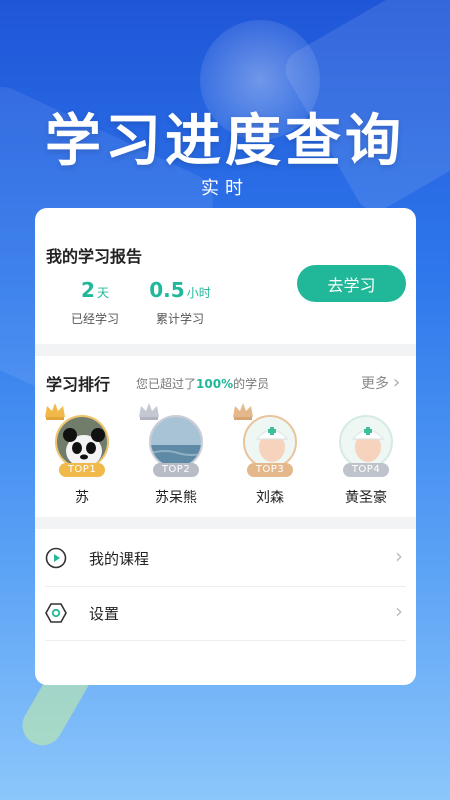 The height and width of the screenshot is (800, 450). I want to click on ranking-item: TOP4 黄圣豪, so click(366, 459).